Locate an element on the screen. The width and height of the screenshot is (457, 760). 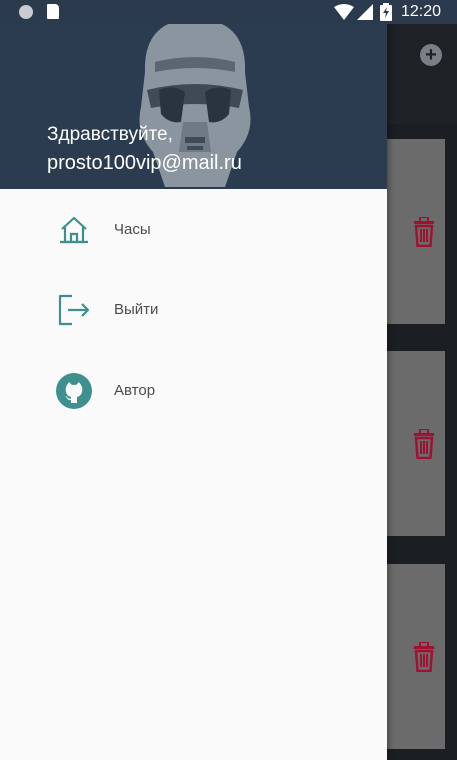
signal-icon is located at coordinates (365, 12).